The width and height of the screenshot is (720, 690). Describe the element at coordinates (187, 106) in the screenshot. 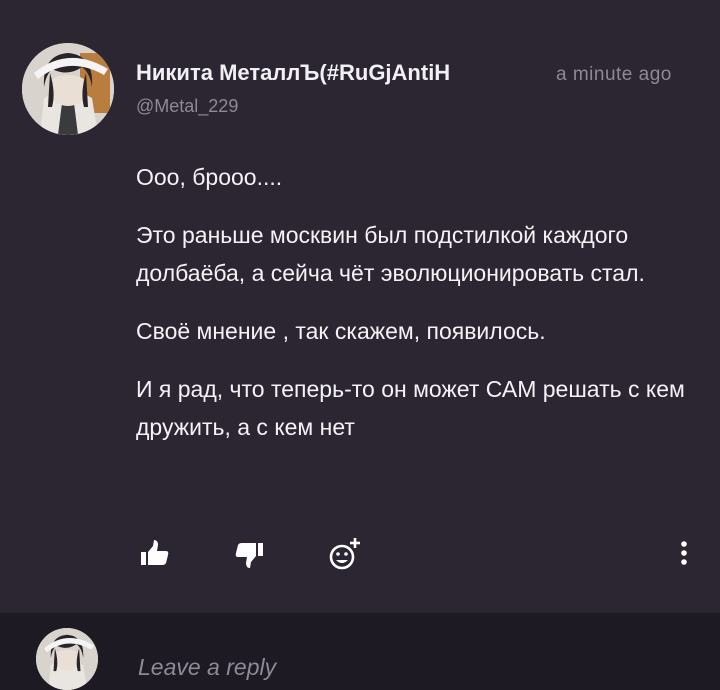

I see `author-handle: @Metal_229` at that location.